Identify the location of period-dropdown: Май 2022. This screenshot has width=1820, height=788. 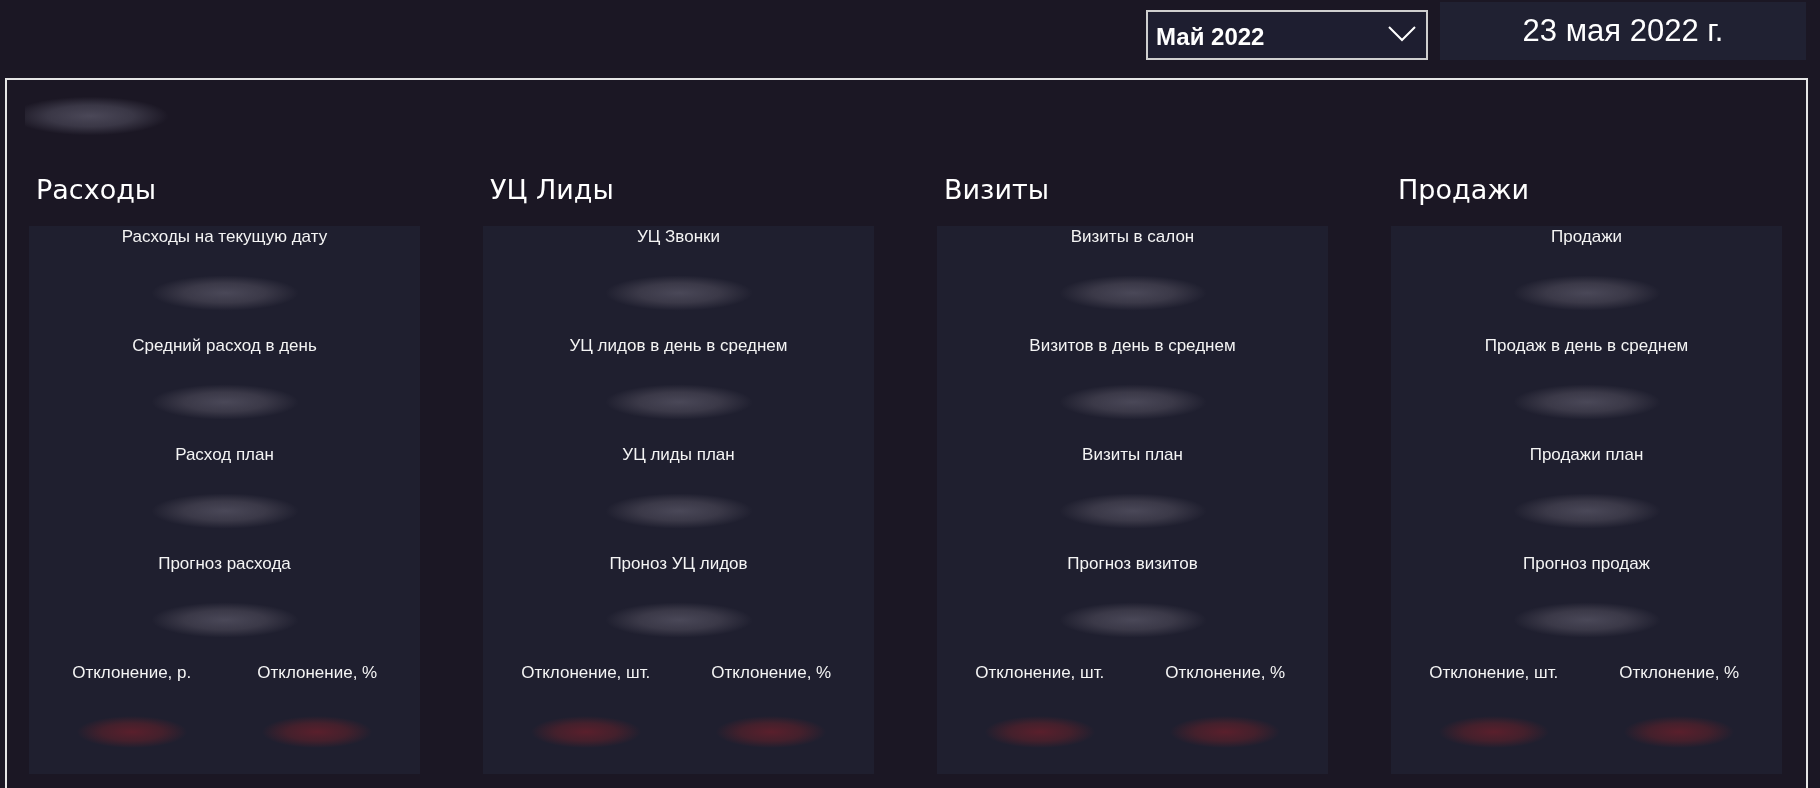
(1287, 35).